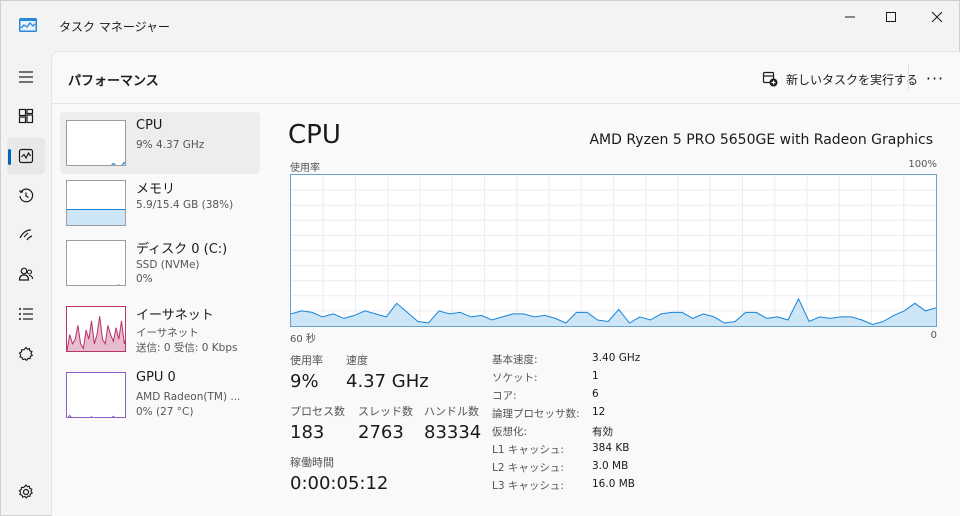 The image size is (960, 516). I want to click on chart-y-label: 使用率, so click(305, 168).